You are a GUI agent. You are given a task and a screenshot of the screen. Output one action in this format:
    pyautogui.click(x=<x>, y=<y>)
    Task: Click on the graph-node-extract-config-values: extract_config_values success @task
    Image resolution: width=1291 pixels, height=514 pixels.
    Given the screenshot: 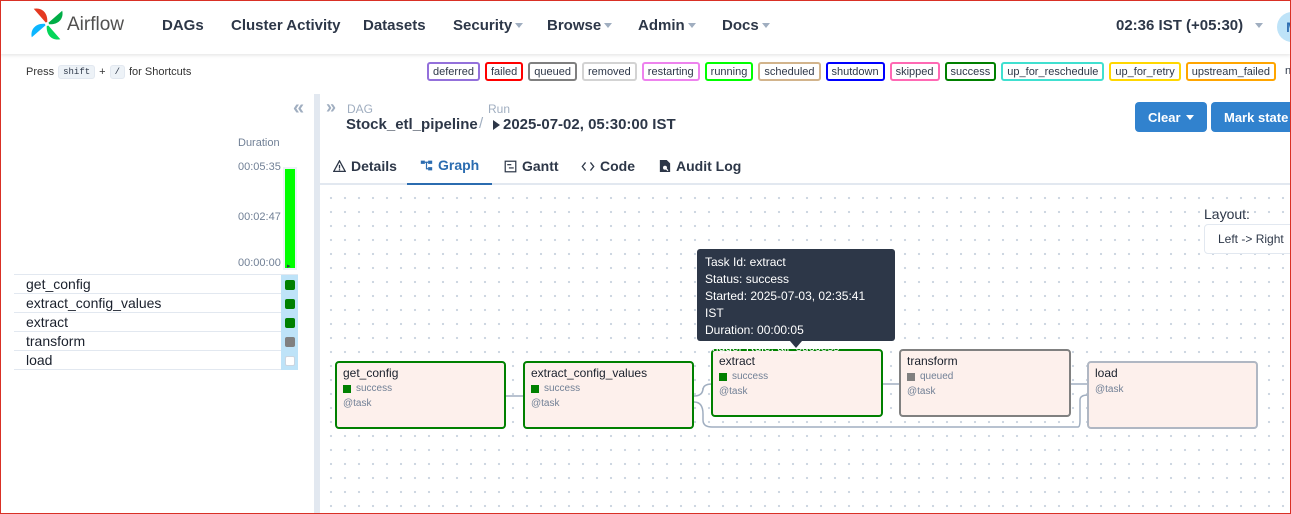 What is the action you would take?
    pyautogui.click(x=608, y=395)
    